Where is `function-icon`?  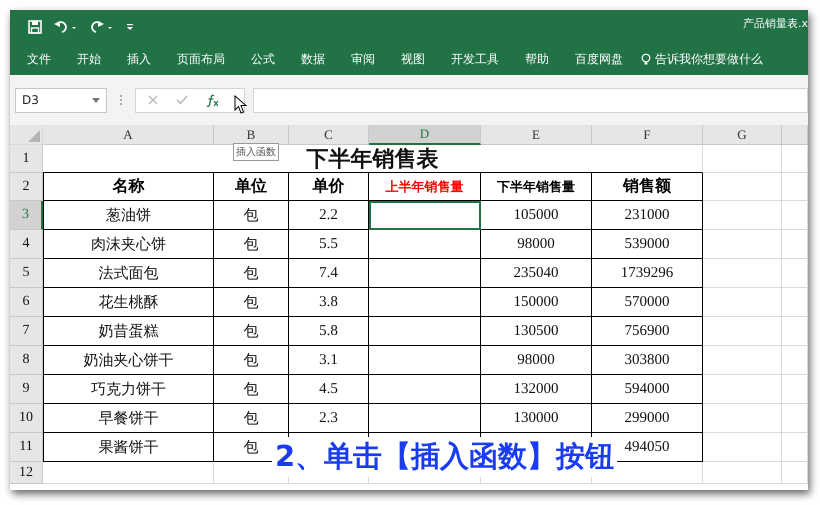
function-icon is located at coordinates (212, 100).